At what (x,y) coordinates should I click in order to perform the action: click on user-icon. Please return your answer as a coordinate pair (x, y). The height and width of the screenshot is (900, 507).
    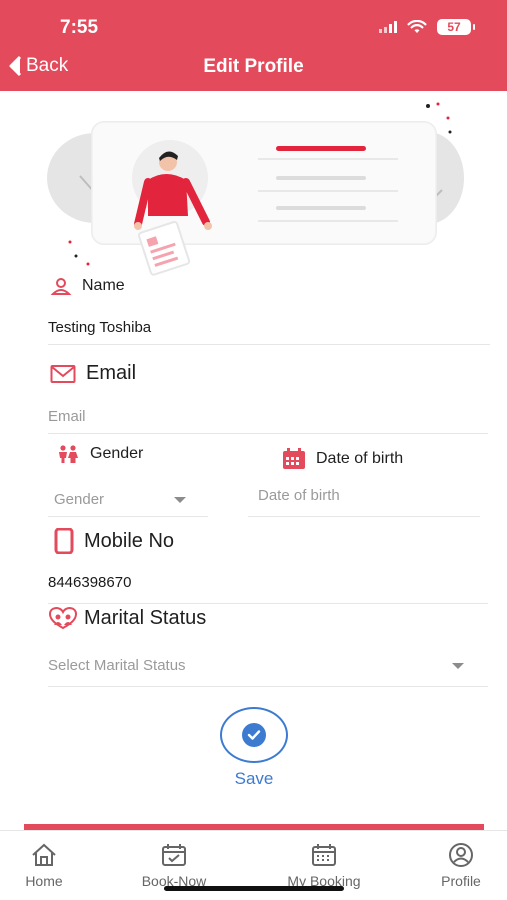
    Looking at the image, I should click on (61, 286).